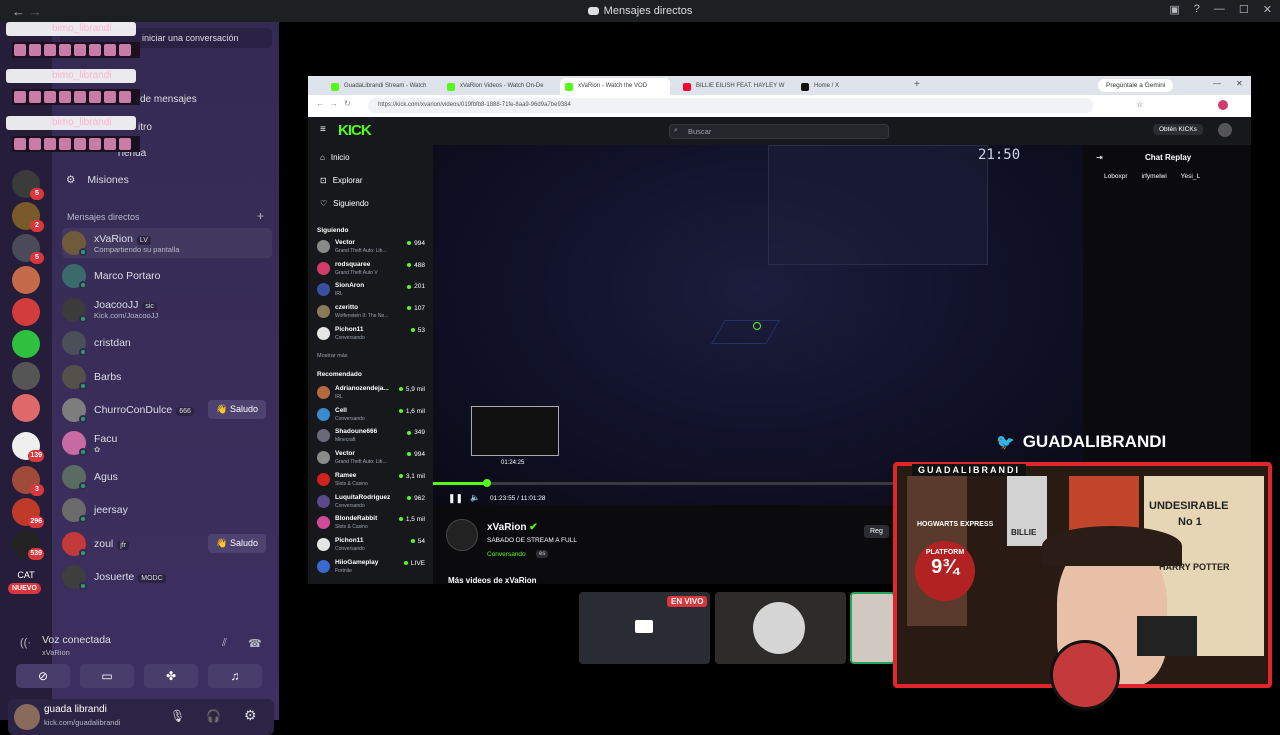  What do you see at coordinates (373, 545) in the screenshot?
I see `channel-item: Pichon11 Conversando 54` at bounding box center [373, 545].